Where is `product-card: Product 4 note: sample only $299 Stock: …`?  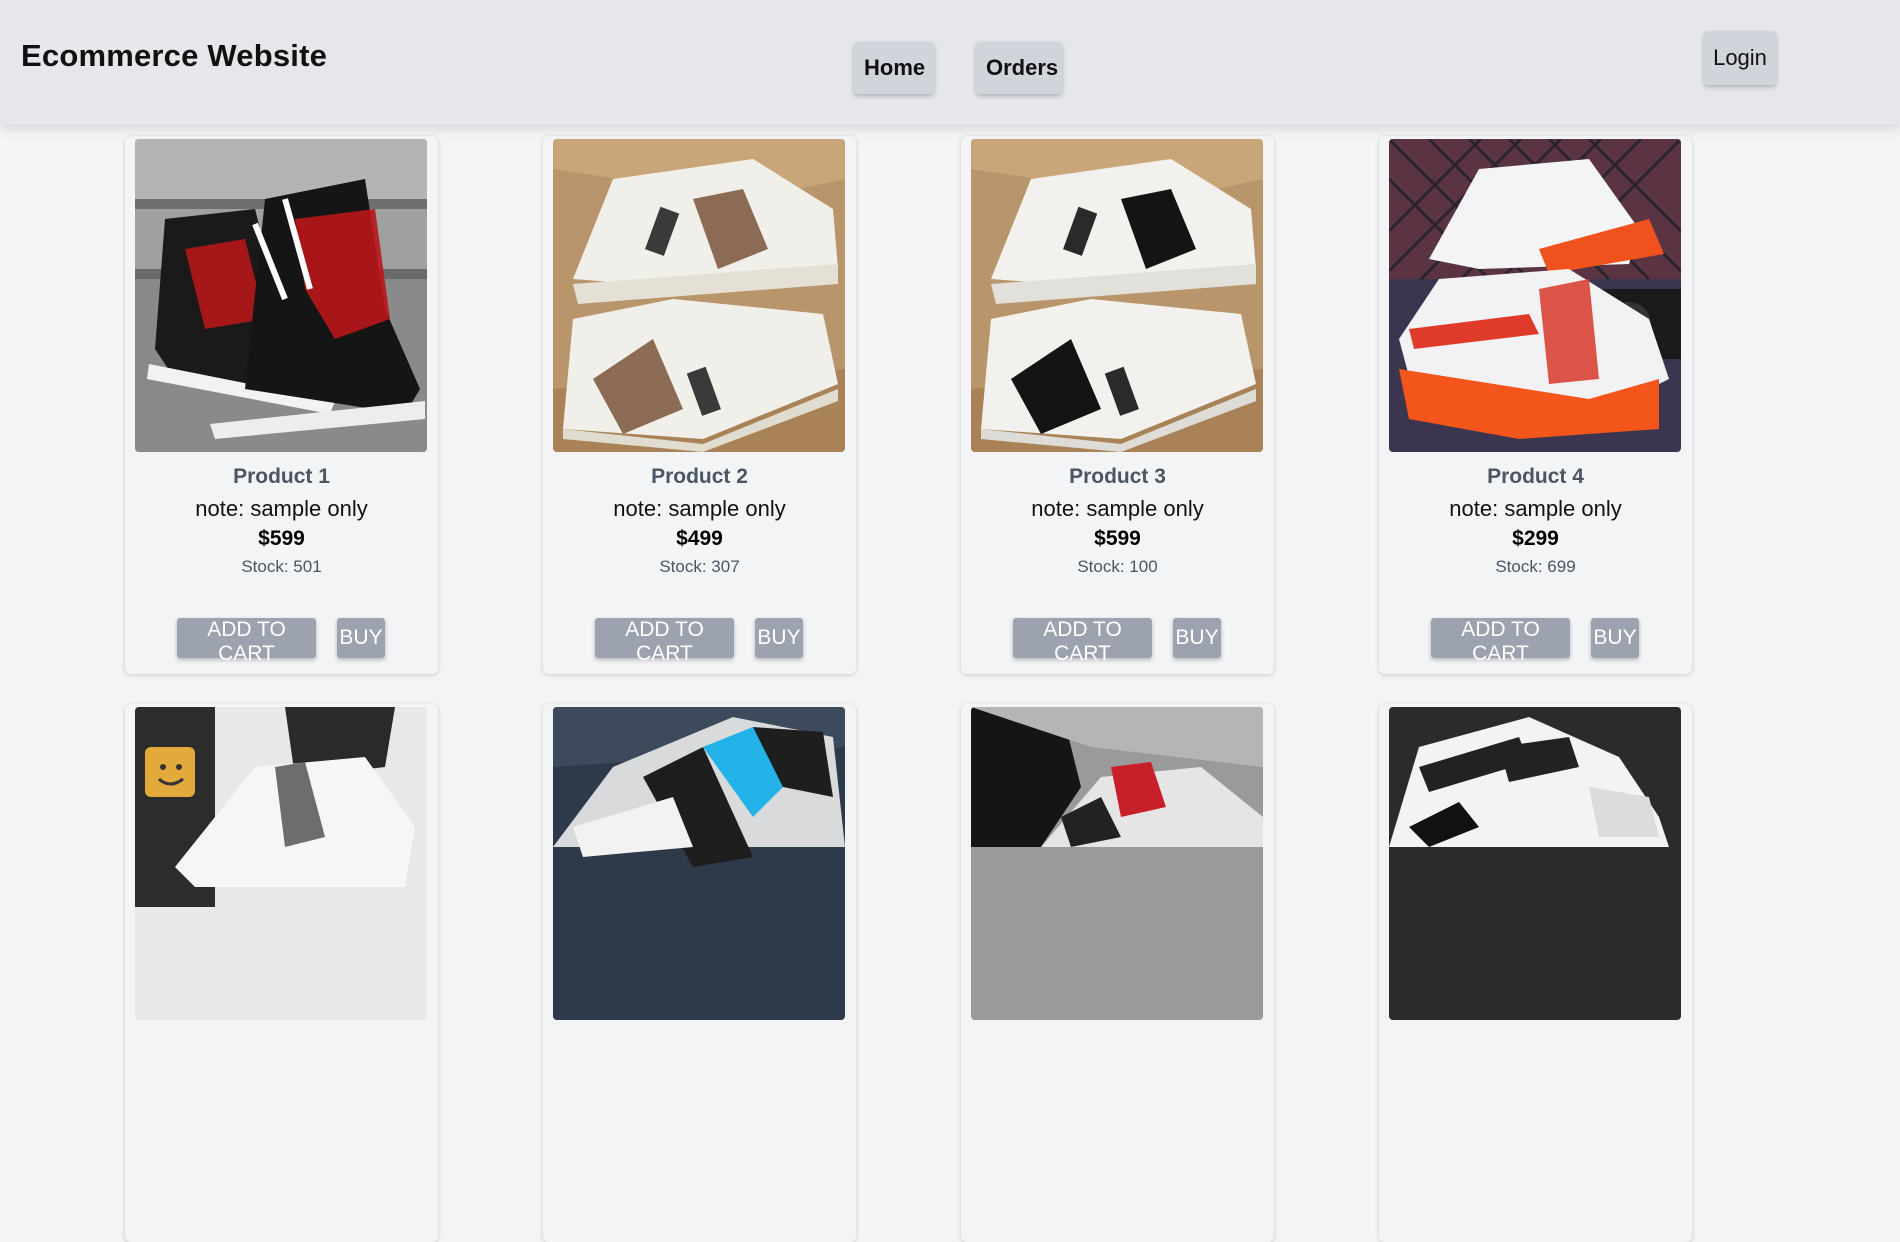
product-card: Product 4 note: sample only $299 Stock: … is located at coordinates (1535, 405).